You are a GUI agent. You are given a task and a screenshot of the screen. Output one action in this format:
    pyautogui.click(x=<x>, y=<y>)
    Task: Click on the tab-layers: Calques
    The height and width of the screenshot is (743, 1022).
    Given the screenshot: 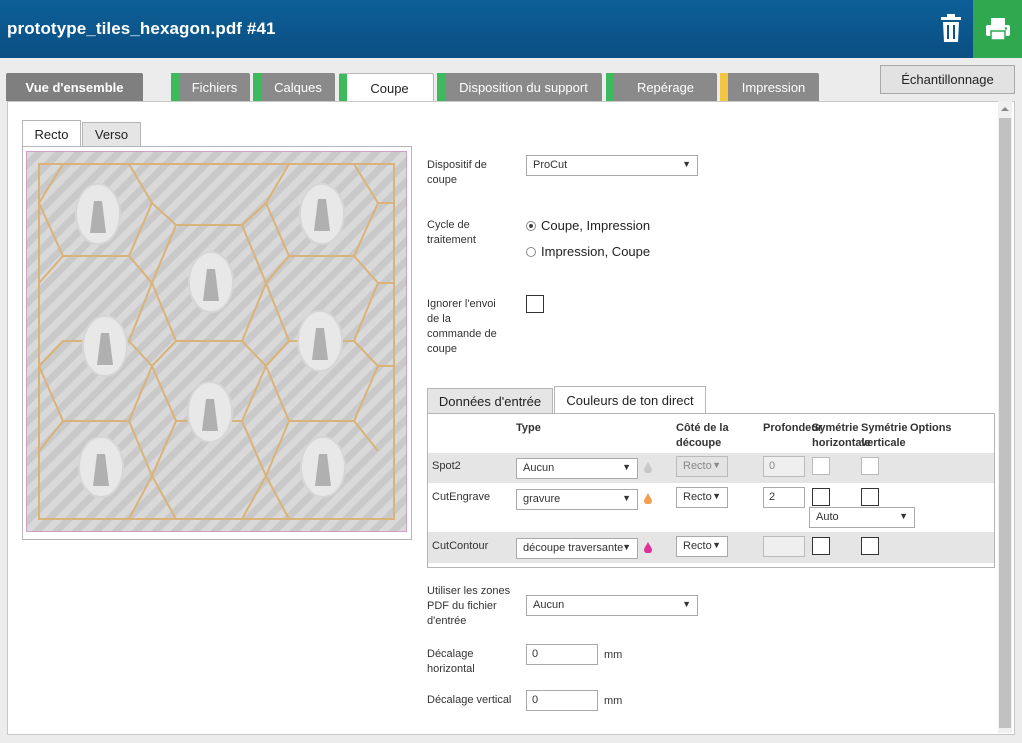 What is the action you would take?
    pyautogui.click(x=294, y=87)
    